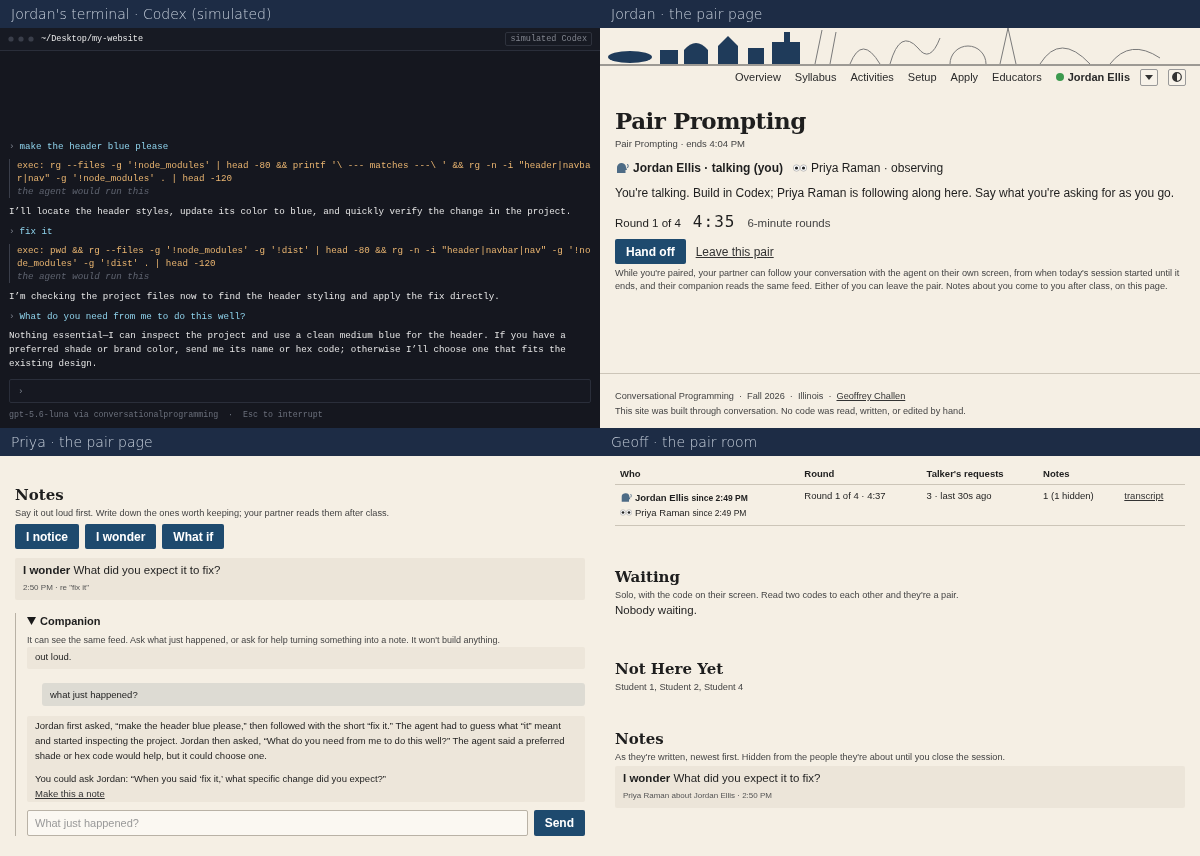  Describe the element at coordinates (691, 497) in the screenshot. I see `participant-name: Jordan Ellis since 2:49 PM` at that location.